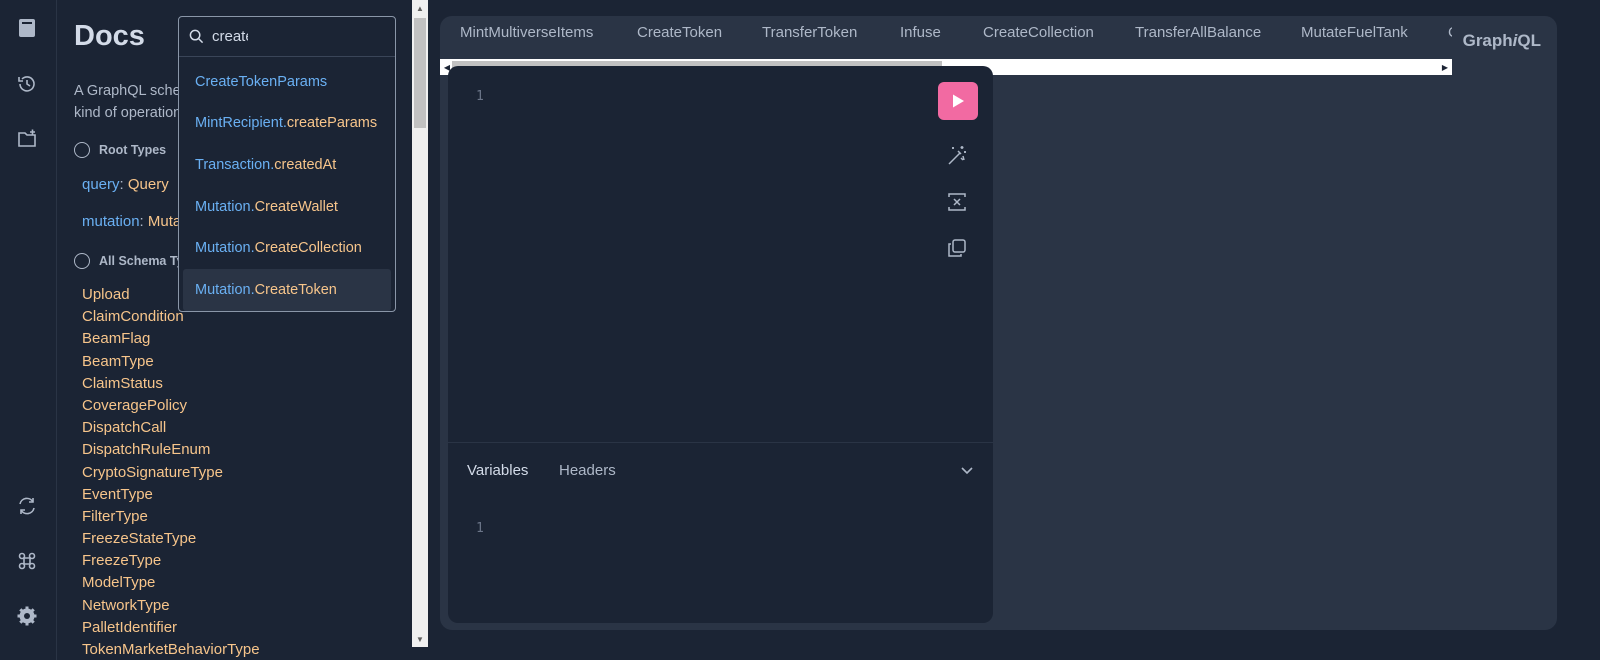 Image resolution: width=1600 pixels, height=660 pixels. Describe the element at coordinates (420, 323) in the screenshot. I see `docs-scrollbar: ▲ ▼` at that location.